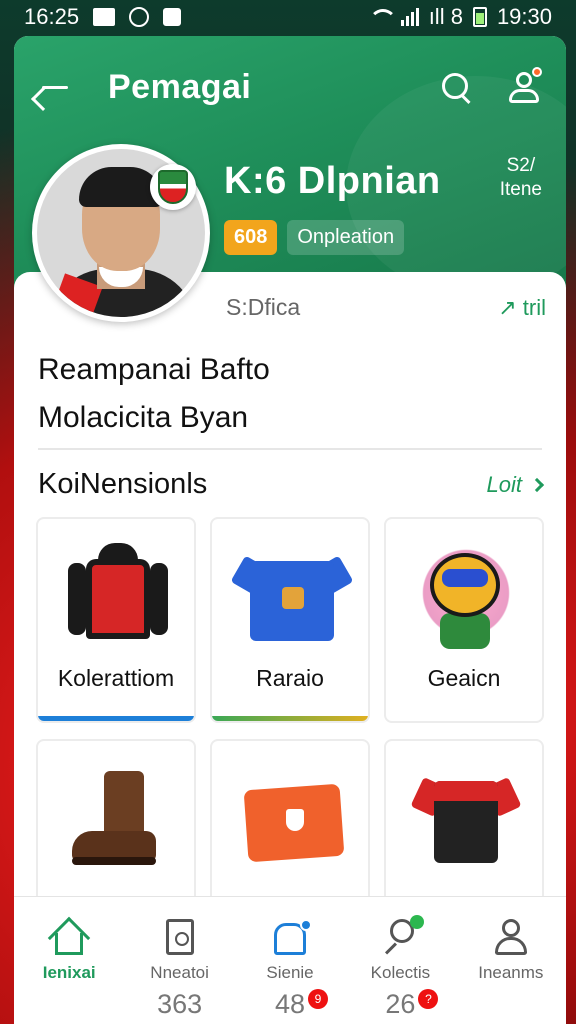  What do you see at coordinates (466, 598) in the screenshot?
I see `mascot-icon` at bounding box center [466, 598].